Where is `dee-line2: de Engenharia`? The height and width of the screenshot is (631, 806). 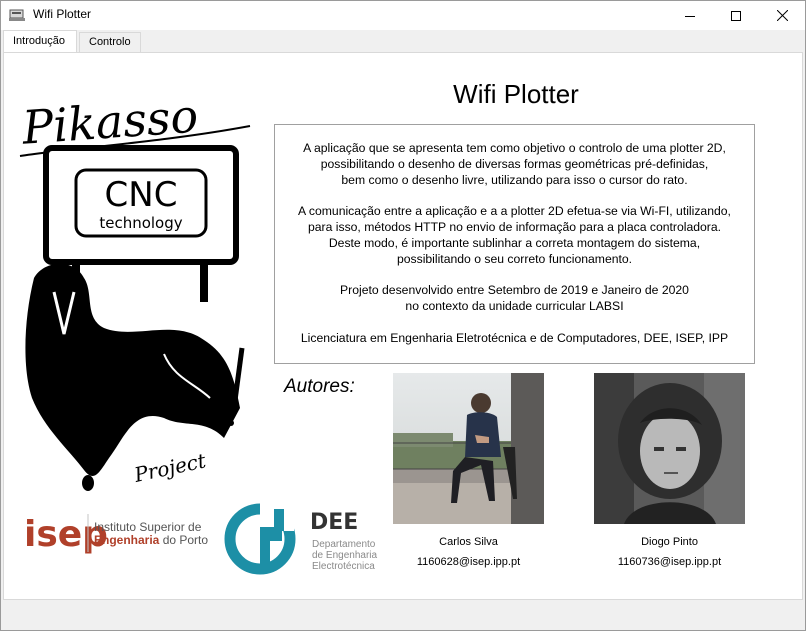
dee-line2: de Engenharia is located at coordinates (344, 555).